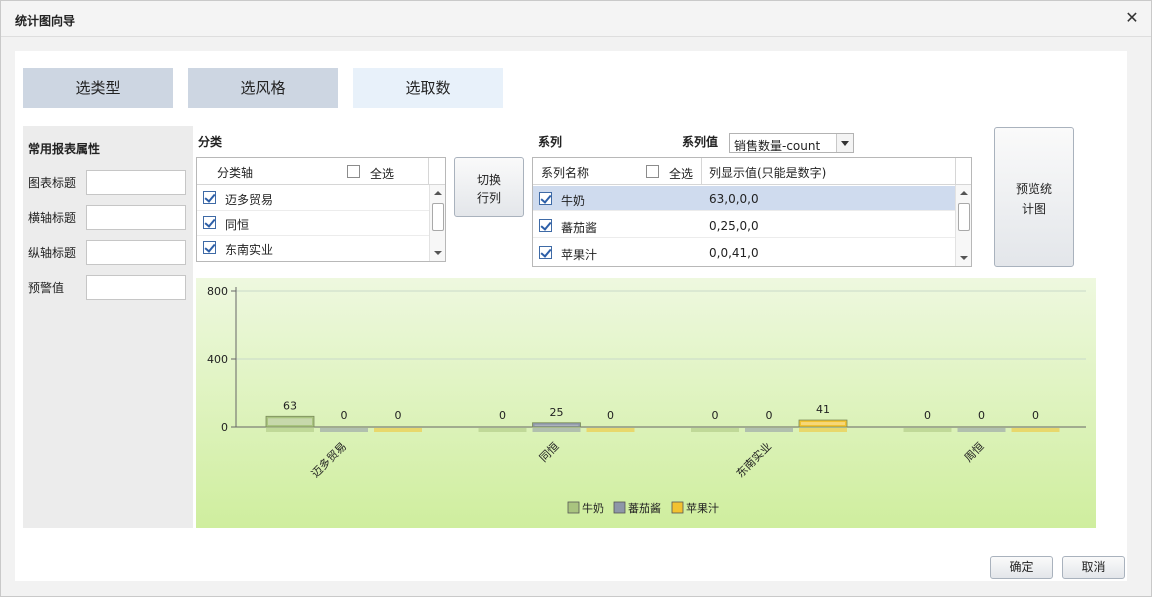  Describe the element at coordinates (488, 180) in the screenshot. I see `switch-button-line1: 切换` at that location.